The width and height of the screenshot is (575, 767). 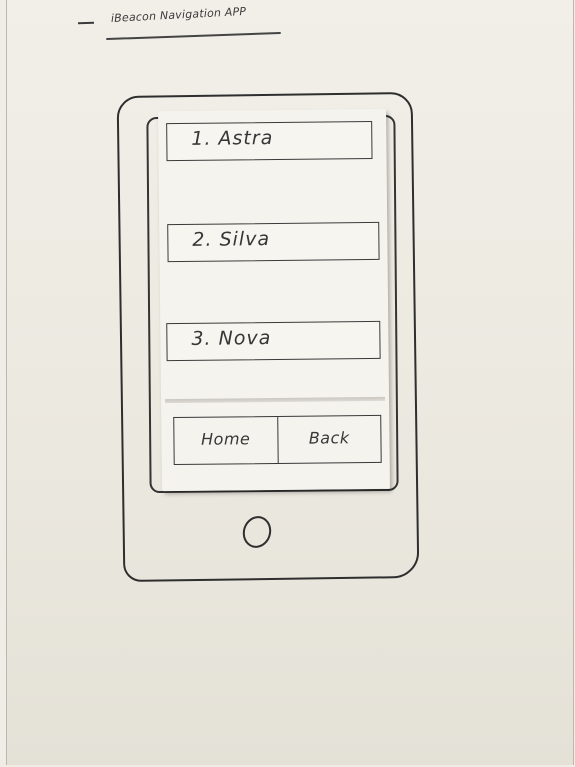 I want to click on bottom-nav-bar: Home Back, so click(x=277, y=440).